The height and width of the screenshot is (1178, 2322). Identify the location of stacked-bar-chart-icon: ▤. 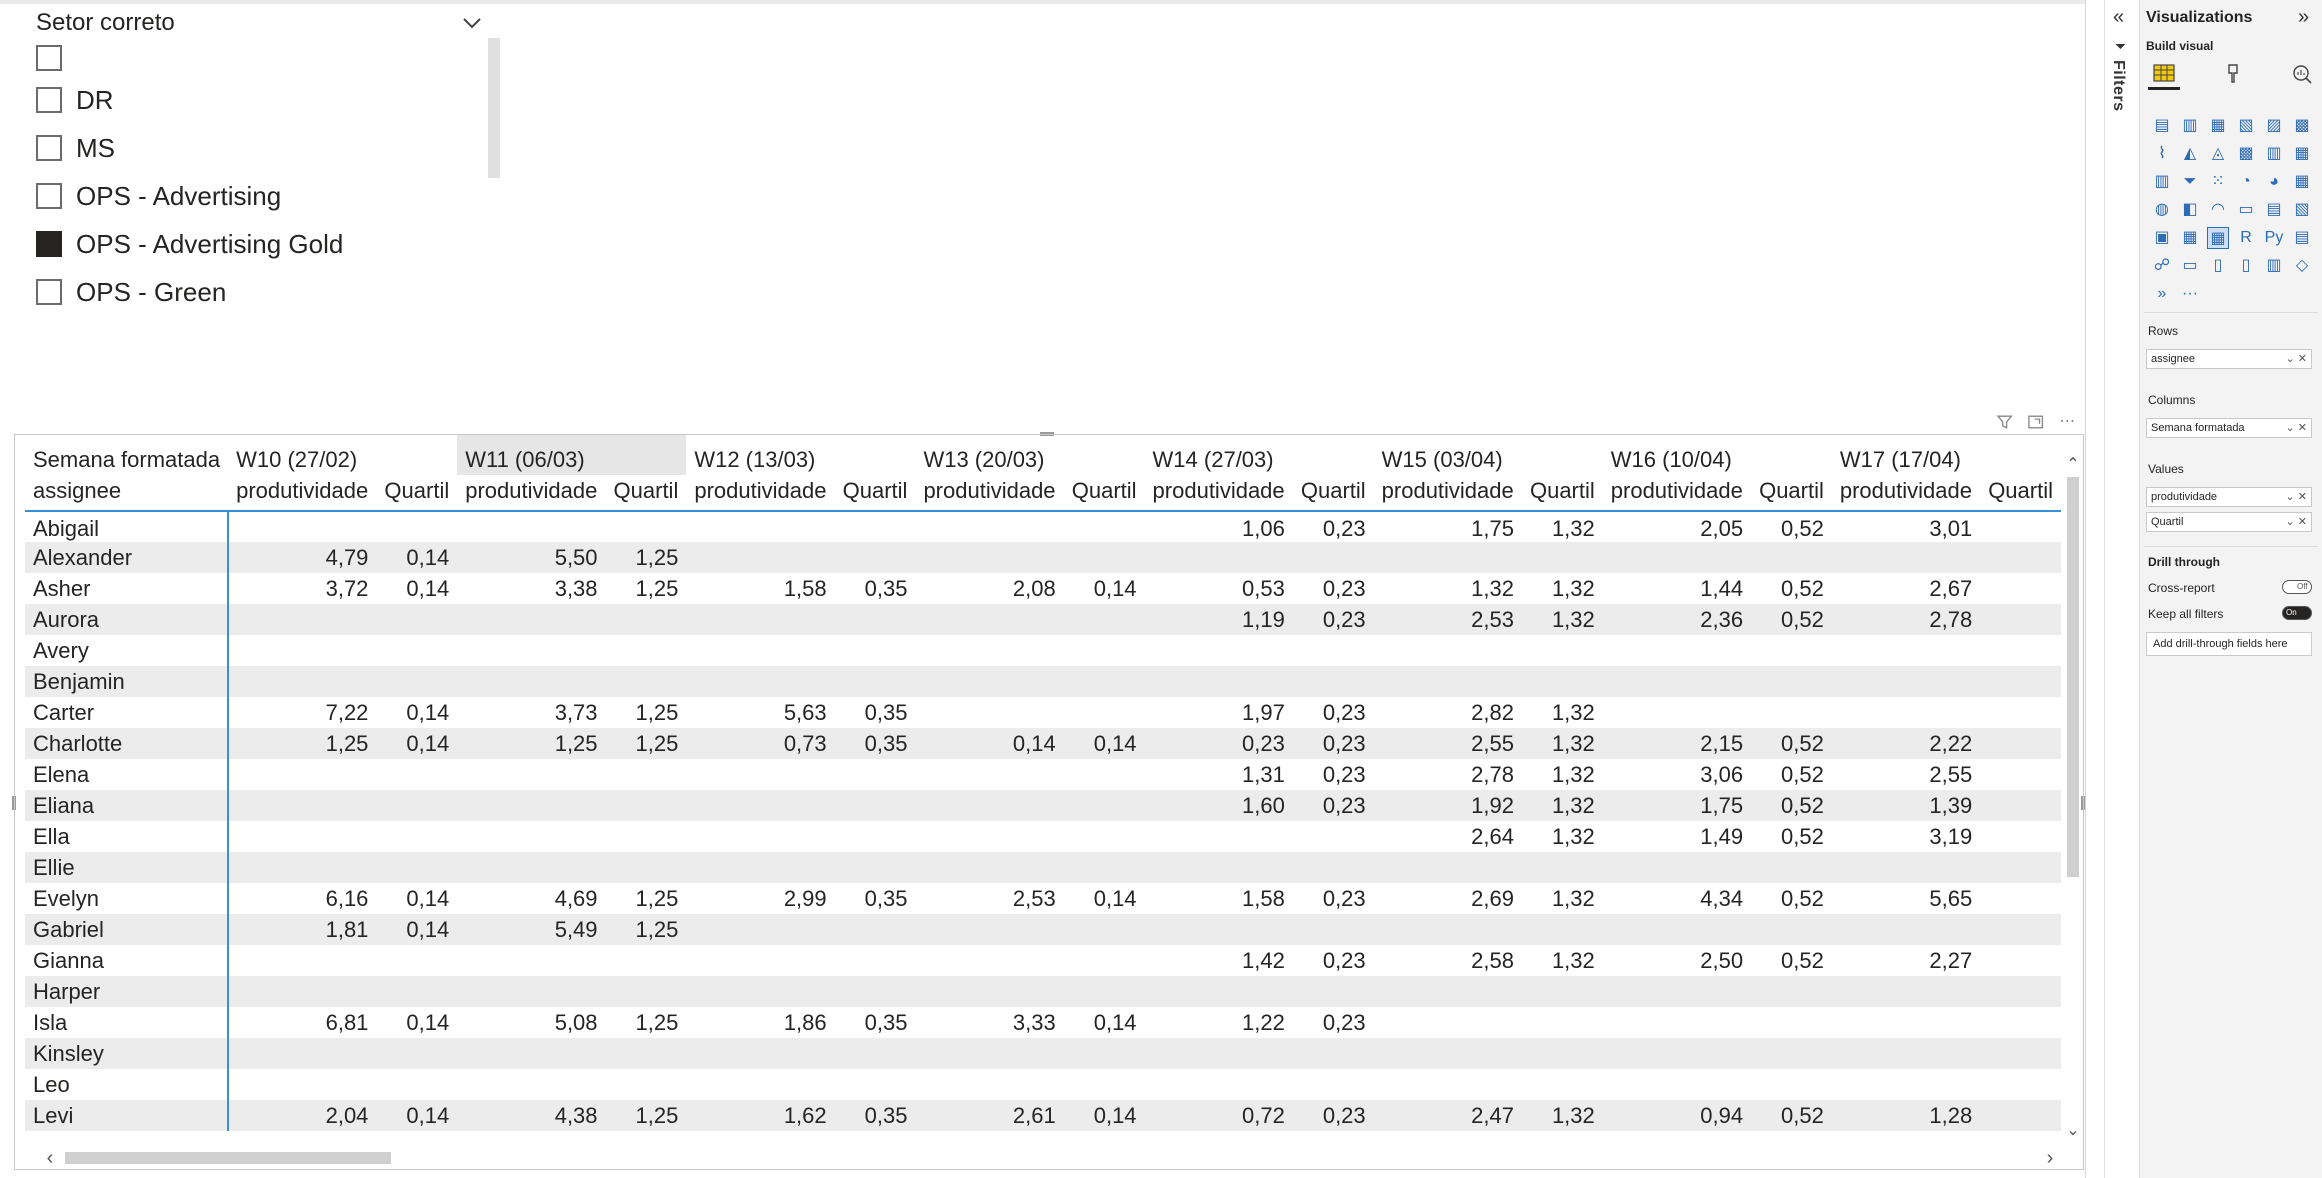
(2162, 126).